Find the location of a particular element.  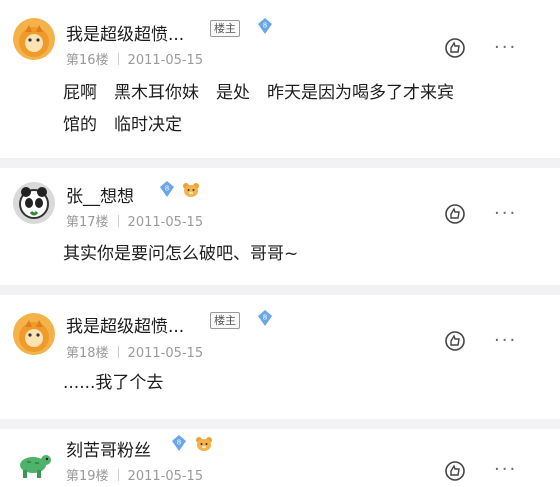

floor-number: 第18楼 is located at coordinates (87, 353).